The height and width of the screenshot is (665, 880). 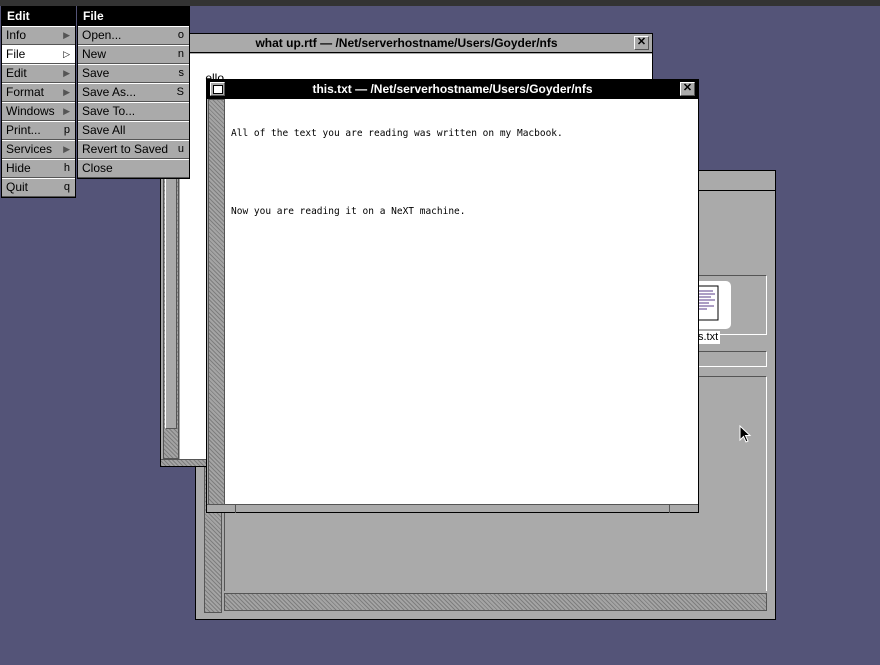 What do you see at coordinates (38, 168) in the screenshot?
I see `main-menu-item-hide: Hide h` at bounding box center [38, 168].